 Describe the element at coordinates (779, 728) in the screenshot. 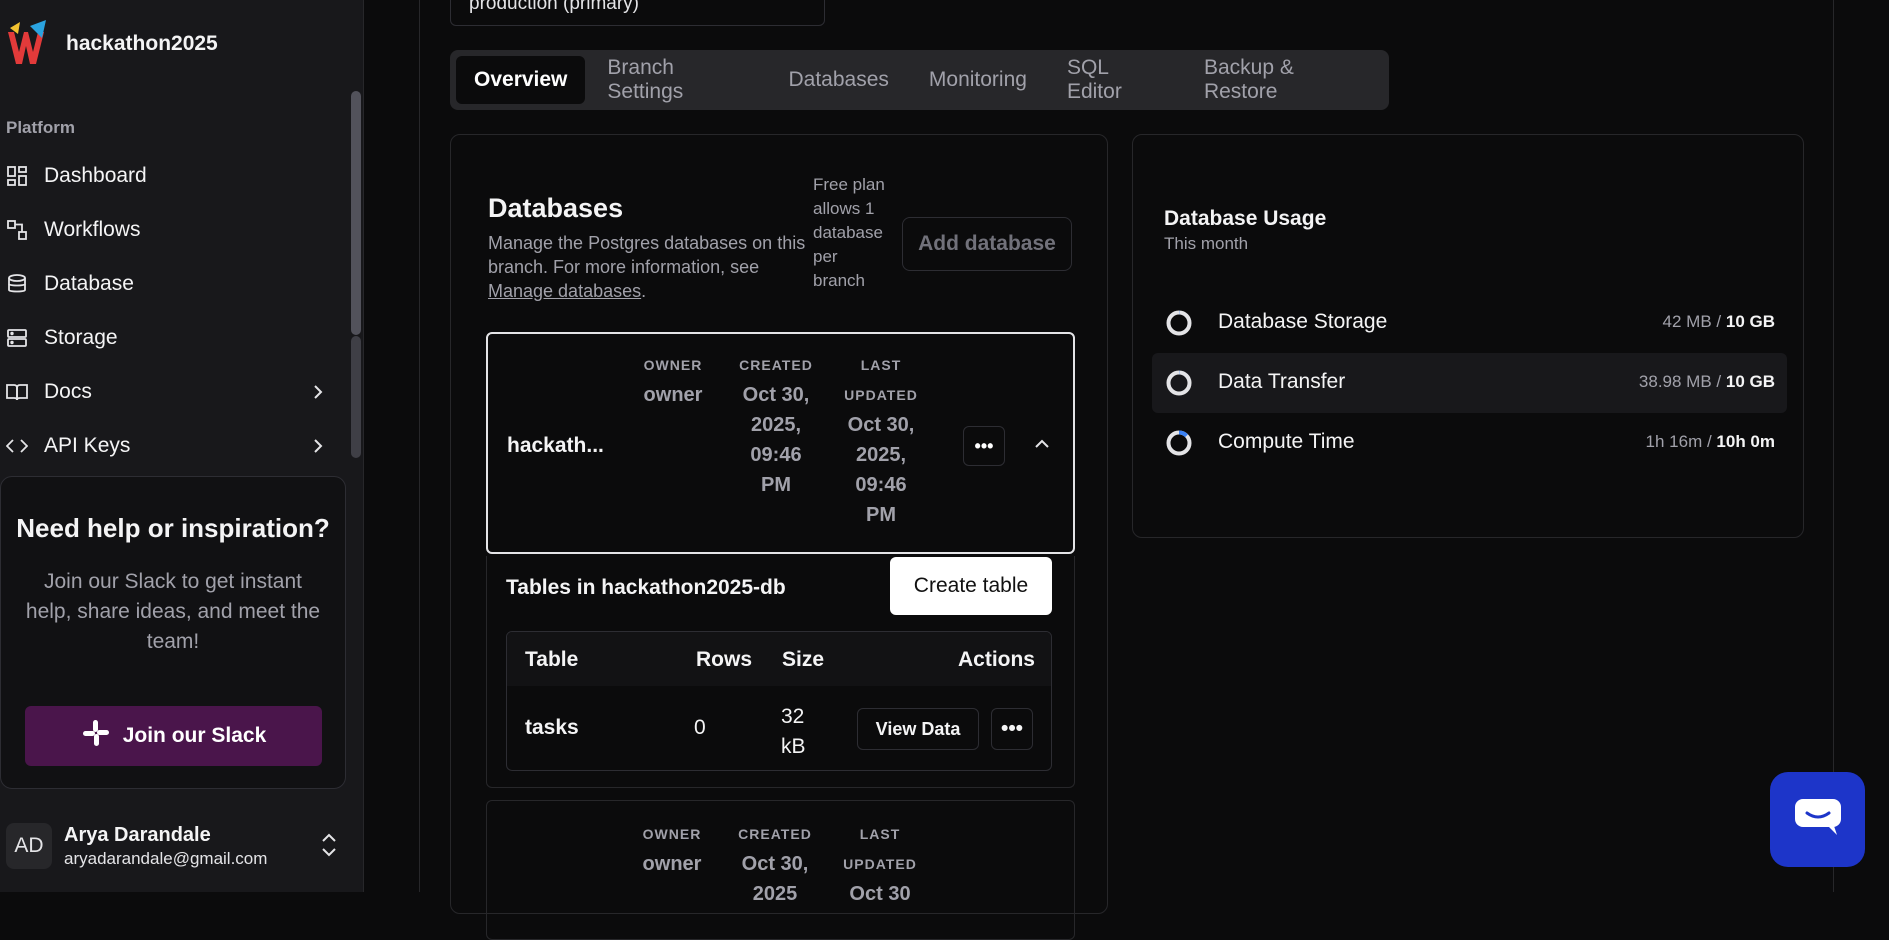

I see `table-row: tasks 0 32 kB View Data •••` at that location.